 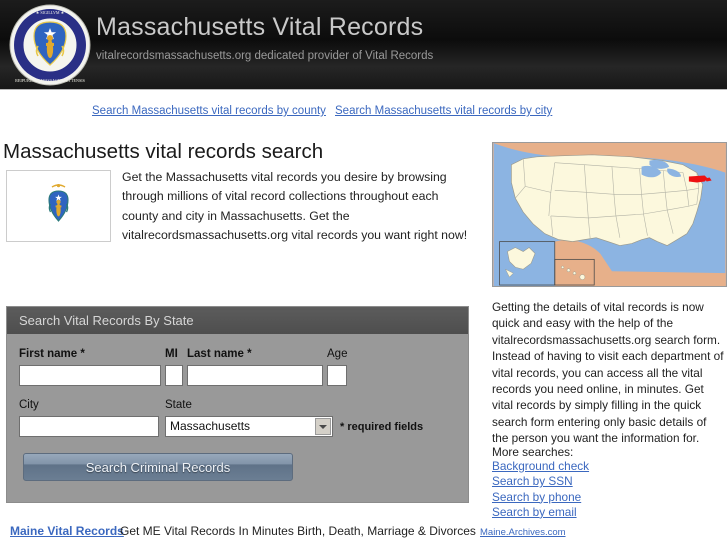 I want to click on state-select: Massachusetts, so click(x=249, y=426).